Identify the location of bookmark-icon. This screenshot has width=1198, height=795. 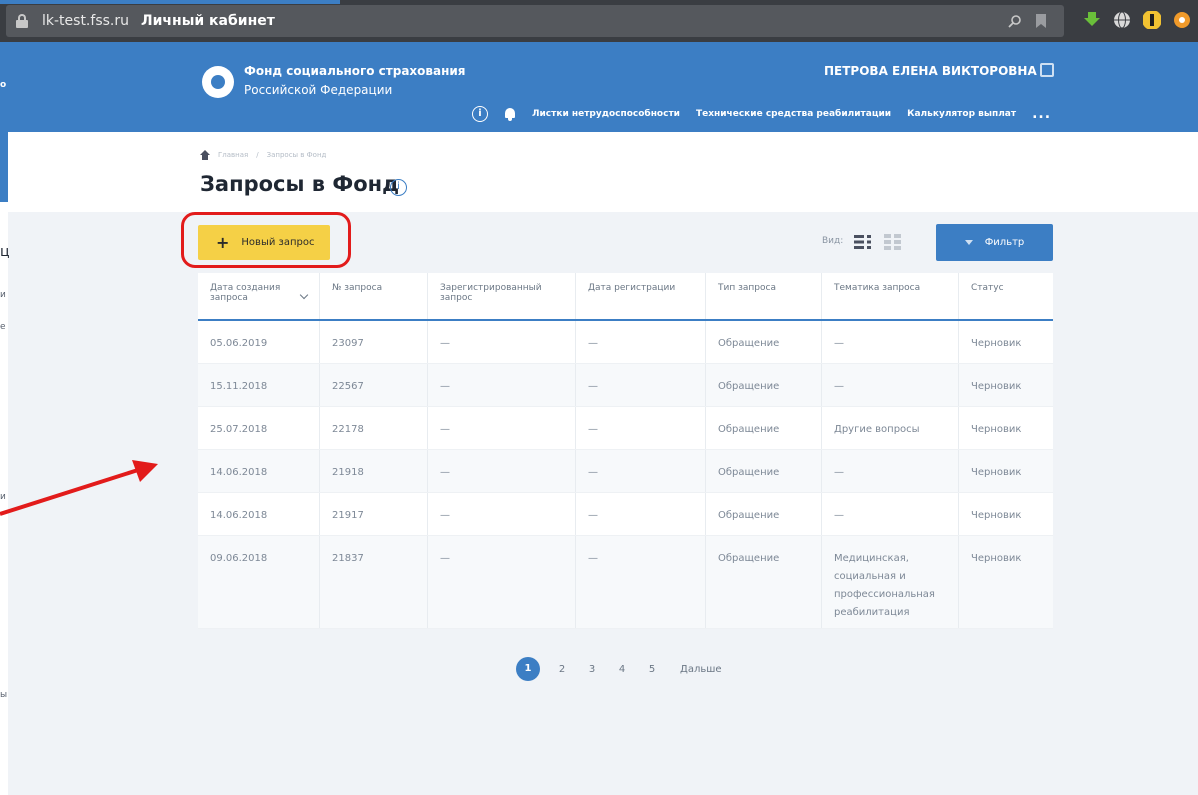
(1041, 21).